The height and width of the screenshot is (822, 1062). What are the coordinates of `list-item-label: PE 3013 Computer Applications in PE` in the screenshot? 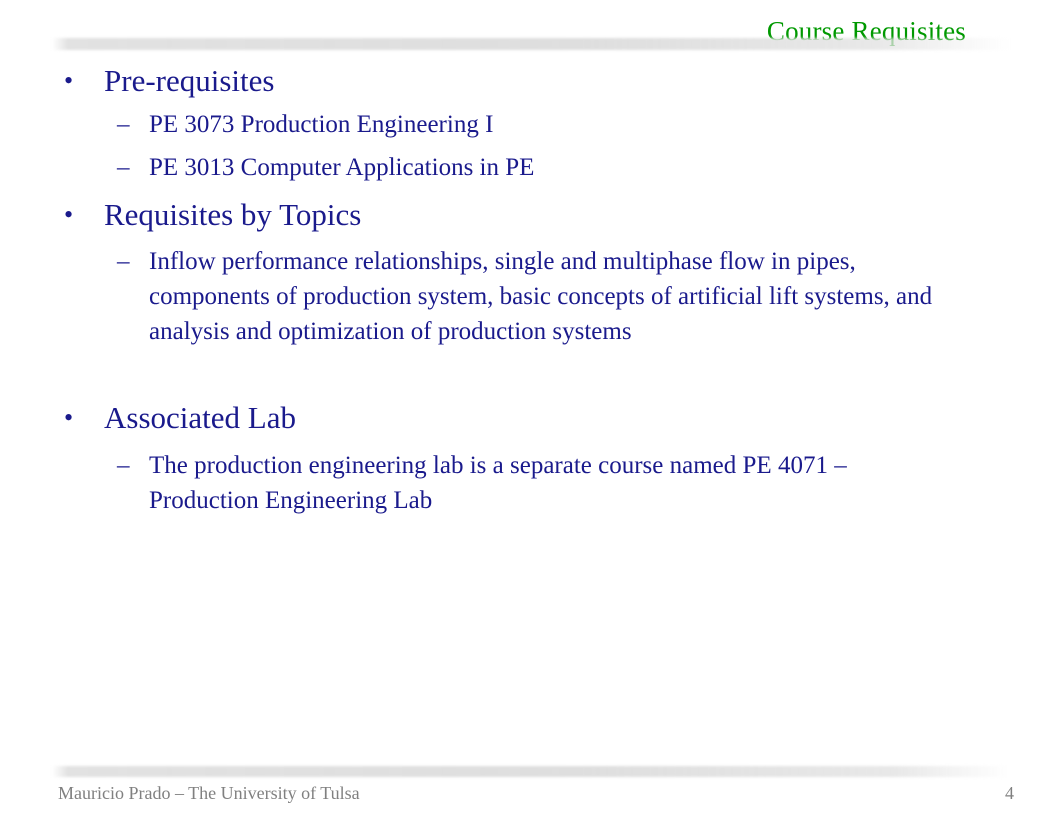 It's located at (342, 167).